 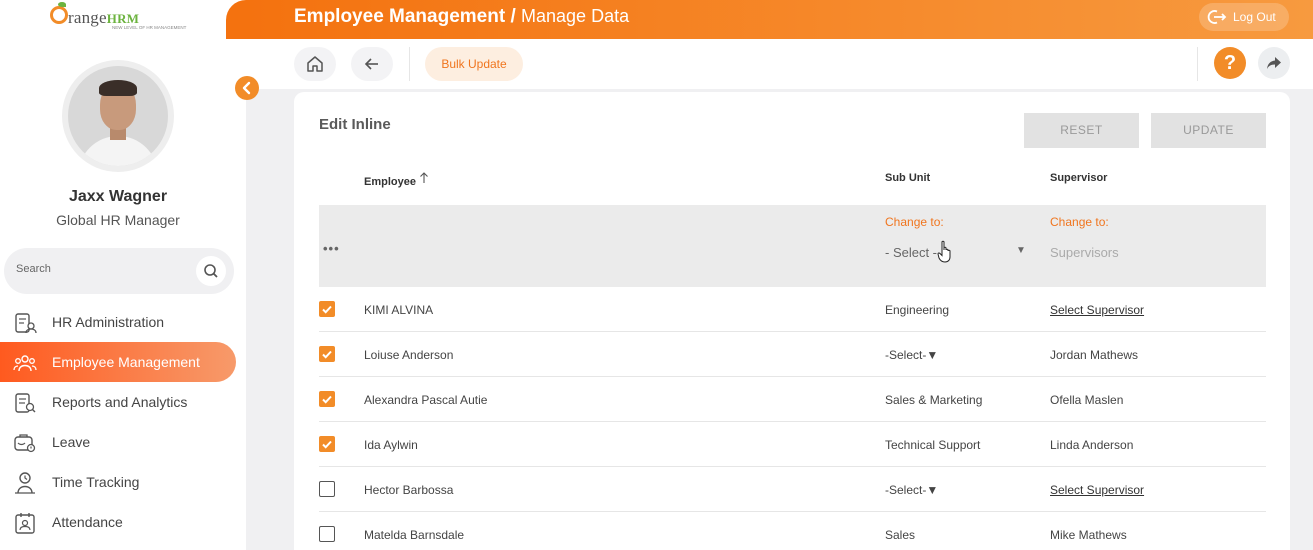 What do you see at coordinates (914, 222) in the screenshot?
I see `sub-unit-change-label: Change to:` at bounding box center [914, 222].